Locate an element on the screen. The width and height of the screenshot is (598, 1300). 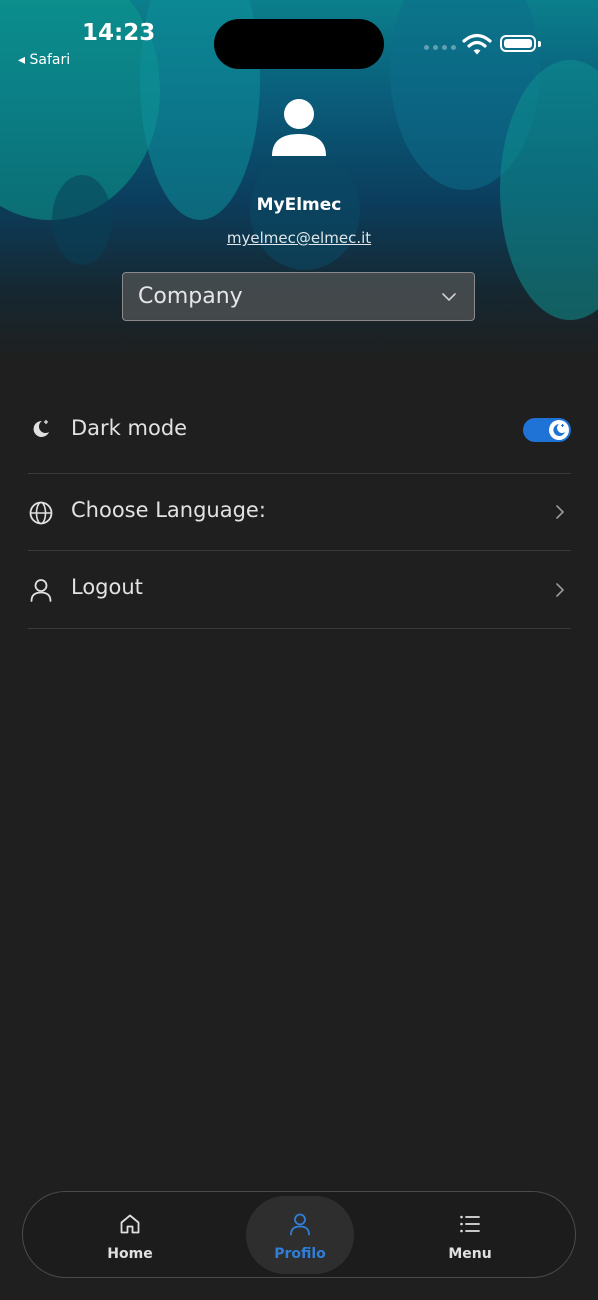
status-bar: 14:23 ◂ Safari is located at coordinates (299, 45).